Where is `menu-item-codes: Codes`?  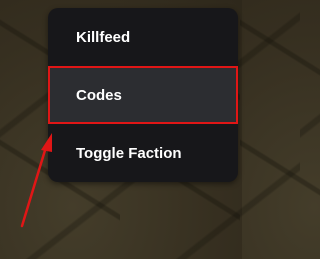 menu-item-codes: Codes is located at coordinates (143, 95).